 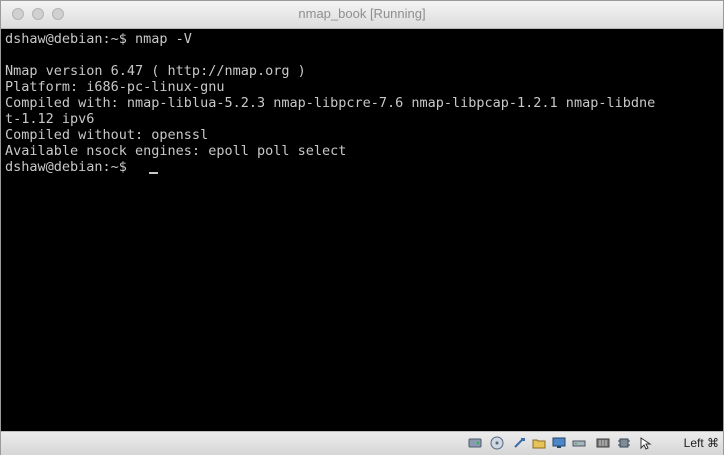 What do you see at coordinates (603, 443) in the screenshot?
I see `recording-icon` at bounding box center [603, 443].